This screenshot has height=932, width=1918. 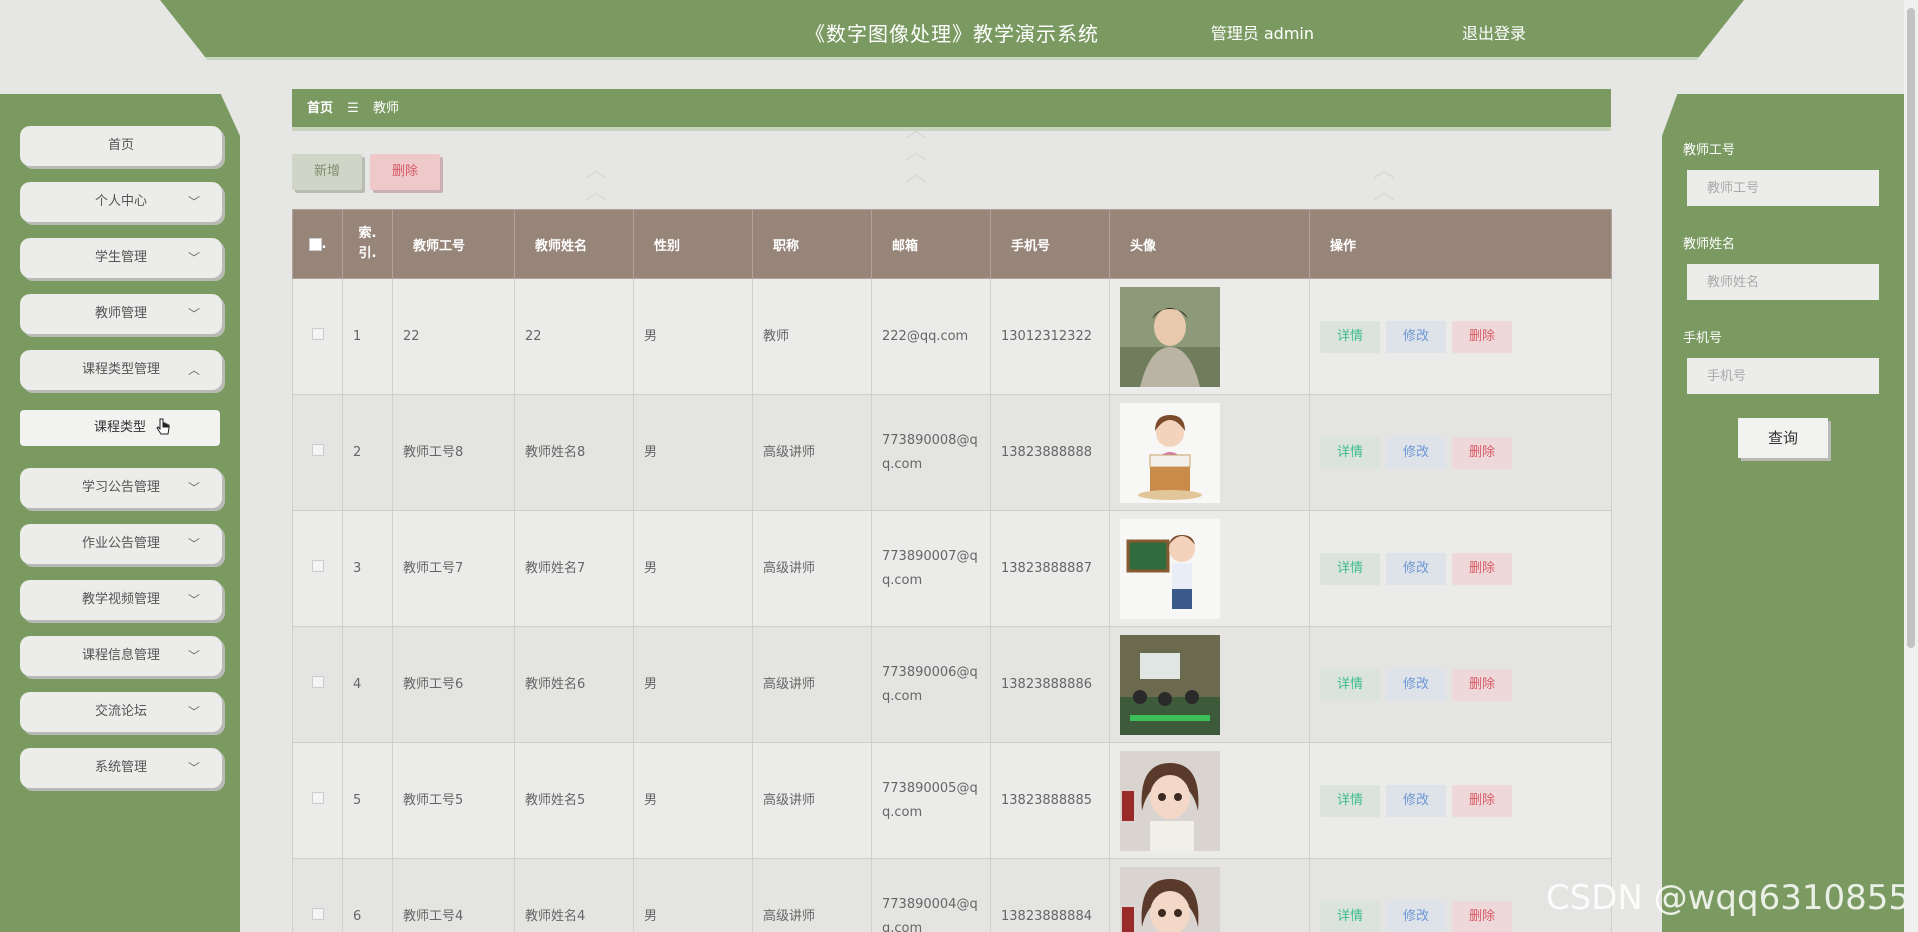 What do you see at coordinates (453, 568) in the screenshot?
I see `cell-teacher-no: 教师工号7` at bounding box center [453, 568].